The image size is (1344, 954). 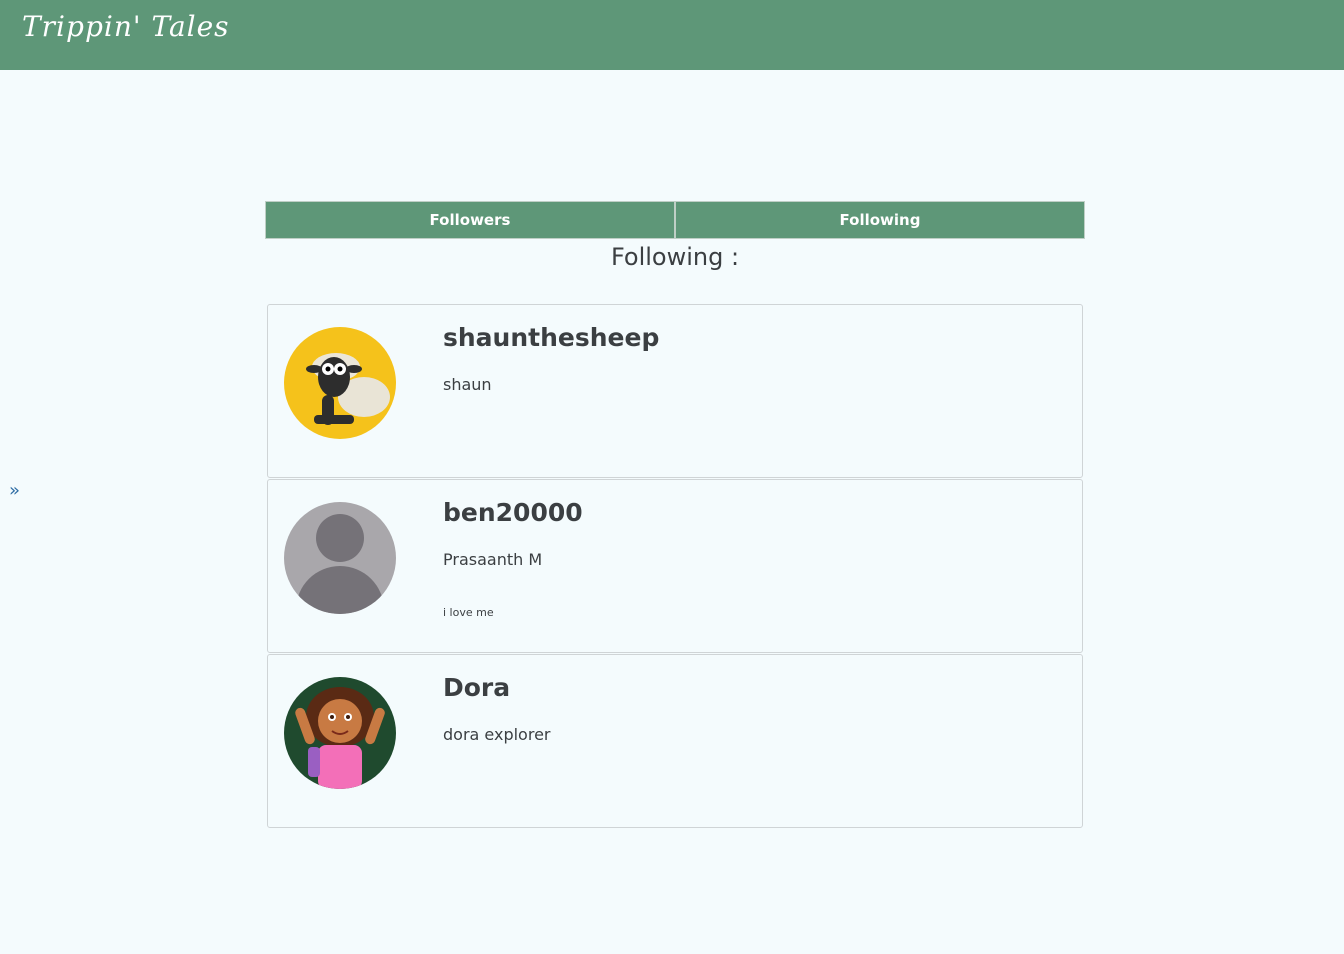 I want to click on username: Dora, so click(x=476, y=687).